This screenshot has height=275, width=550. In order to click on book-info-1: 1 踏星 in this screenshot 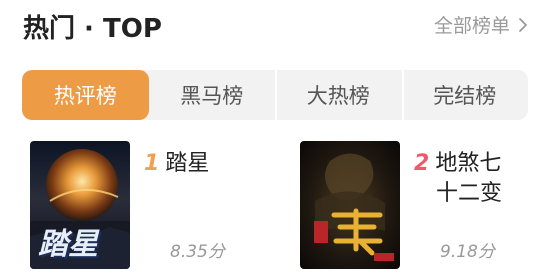, I will do `click(209, 164)`.